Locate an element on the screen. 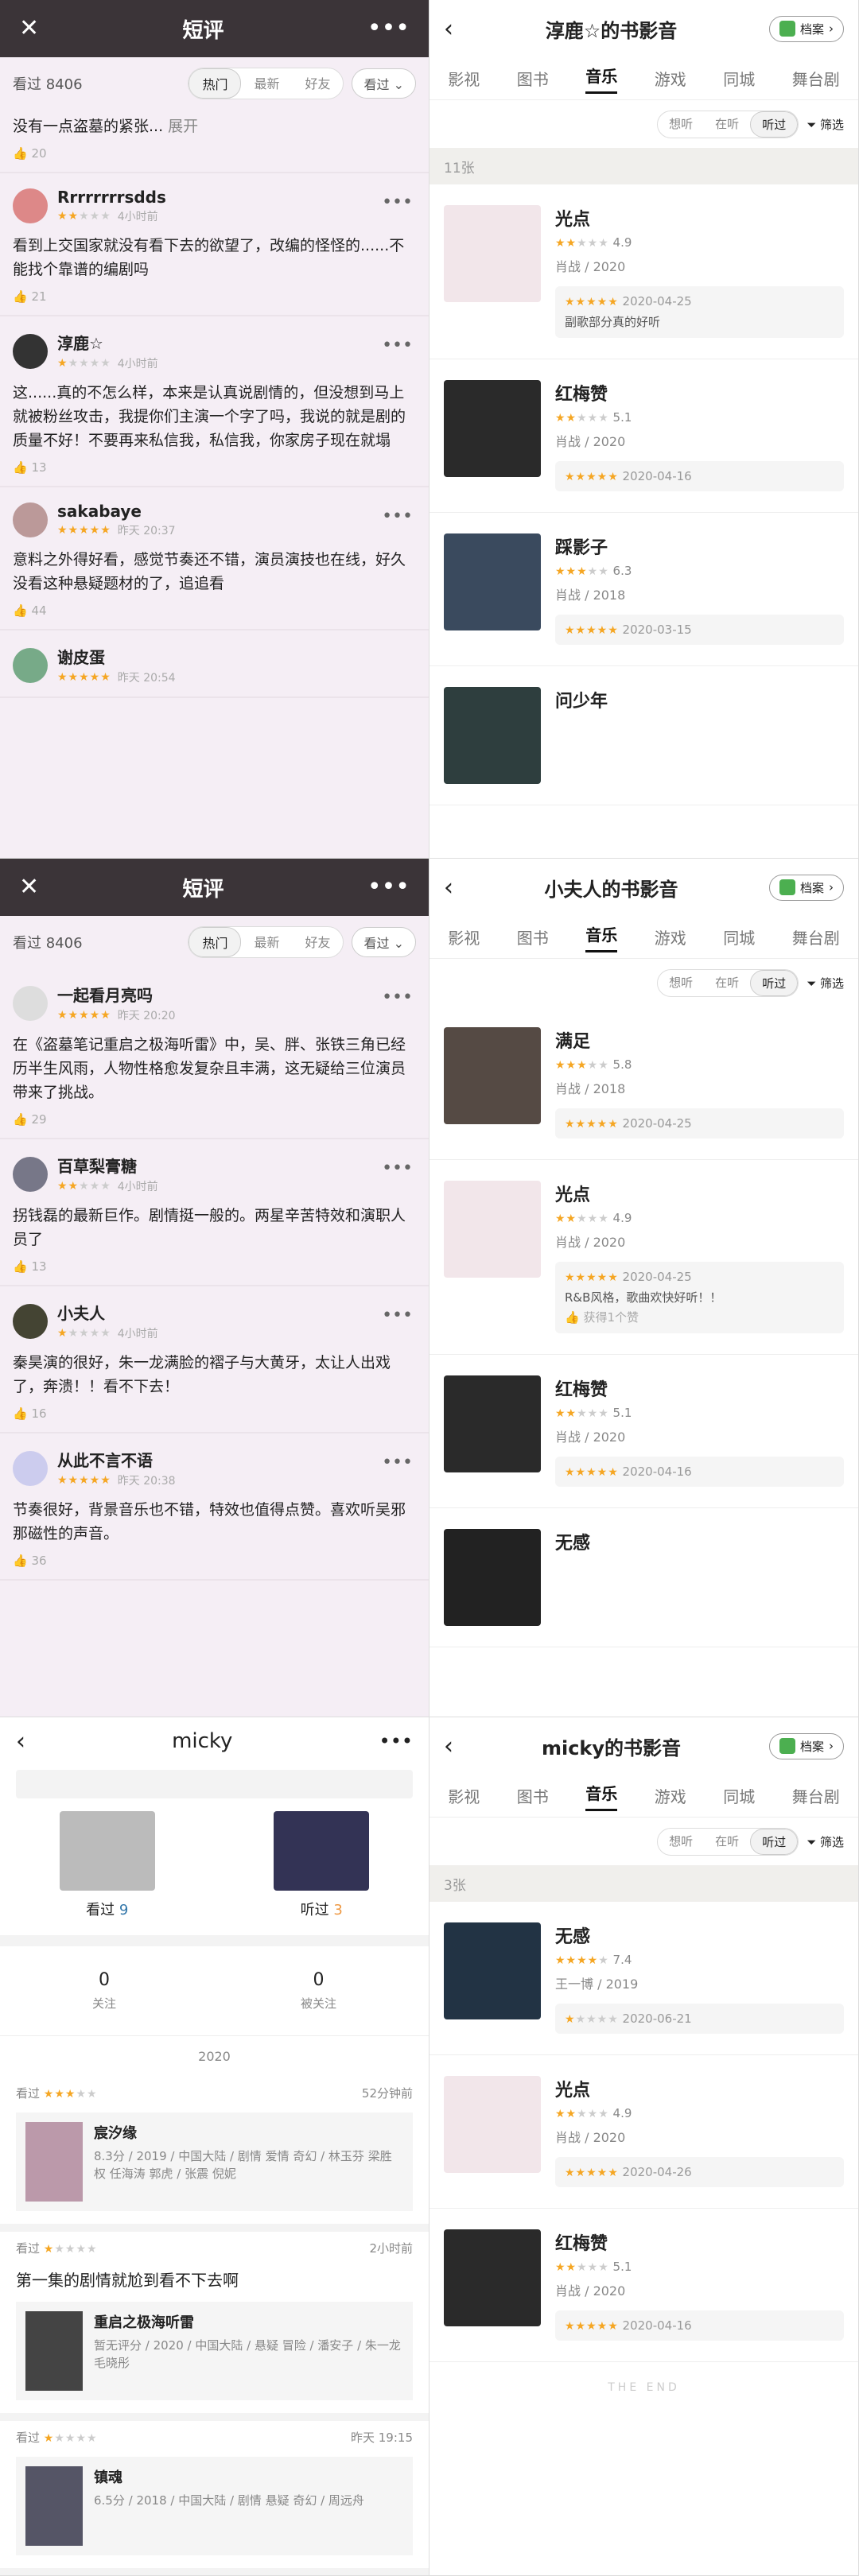 The width and height of the screenshot is (859, 2576). username: 淳鹿☆ is located at coordinates (107, 343).